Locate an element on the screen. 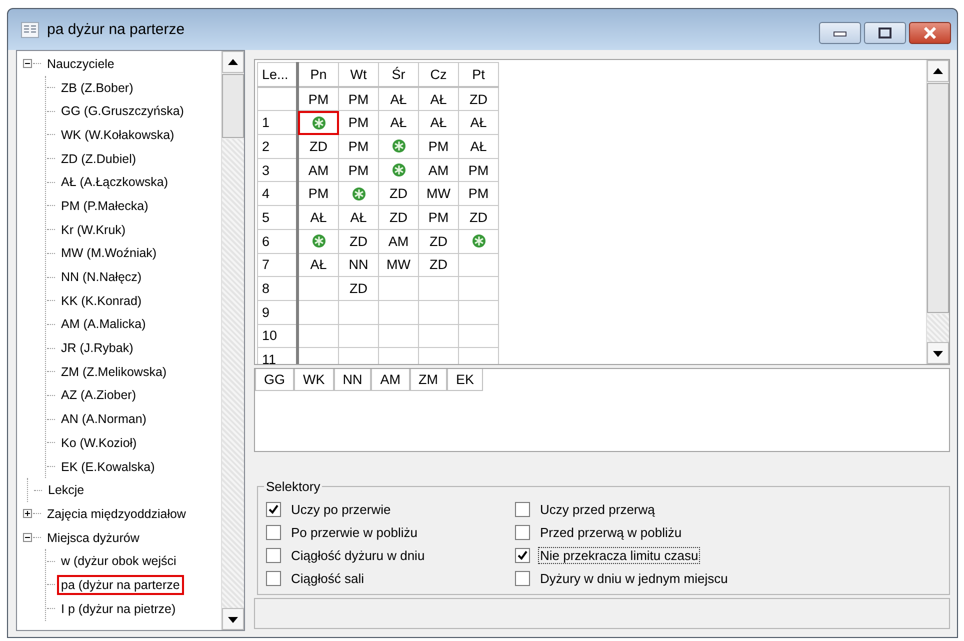 The width and height of the screenshot is (964, 641). tree-item: PM (P.Małecka) is located at coordinates (104, 206).